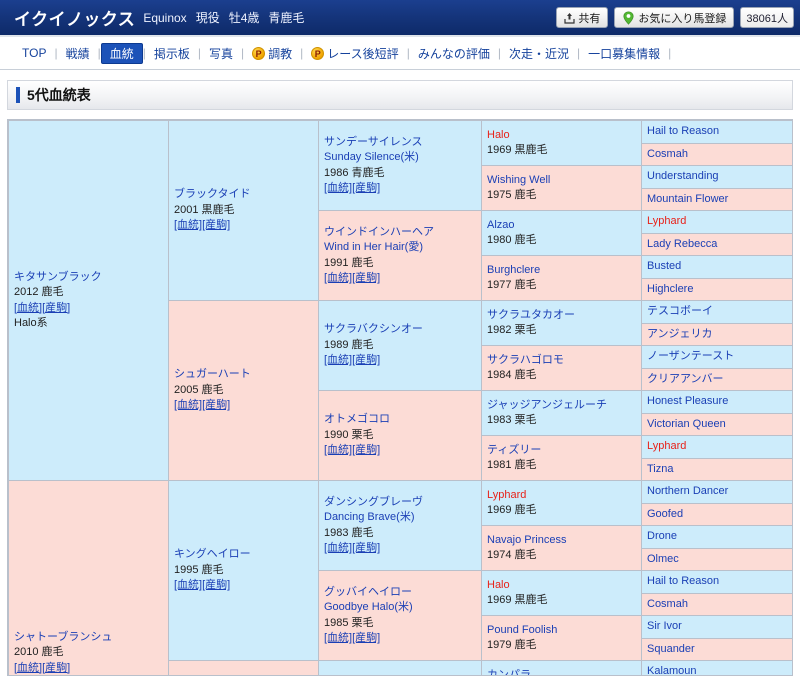  What do you see at coordinates (561, 548) in the screenshot?
I see `pedigree-cell-gen4: Navajo Princess 1974 鹿毛` at bounding box center [561, 548].